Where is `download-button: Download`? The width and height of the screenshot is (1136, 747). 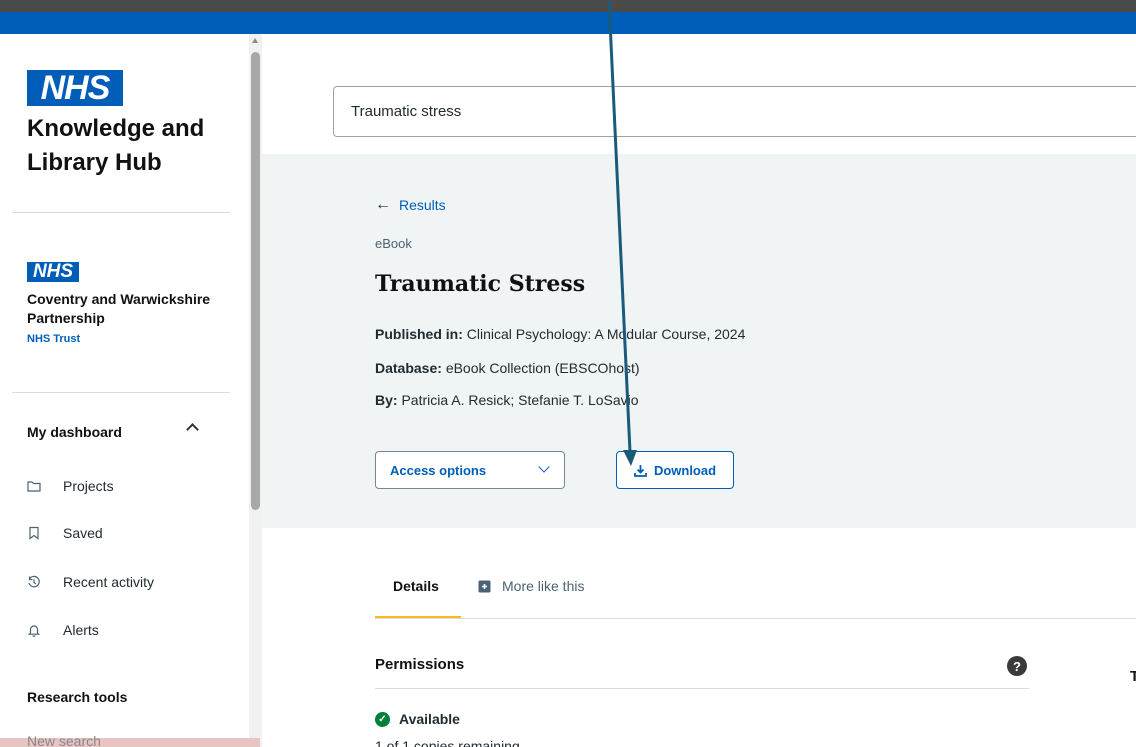 download-button: Download is located at coordinates (675, 470).